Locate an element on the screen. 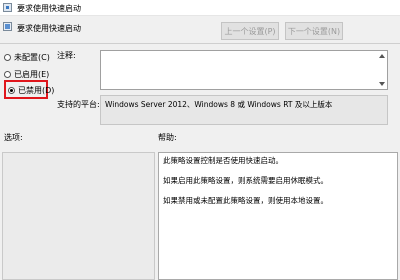  radio-disabled-circle is located at coordinates (11, 90).